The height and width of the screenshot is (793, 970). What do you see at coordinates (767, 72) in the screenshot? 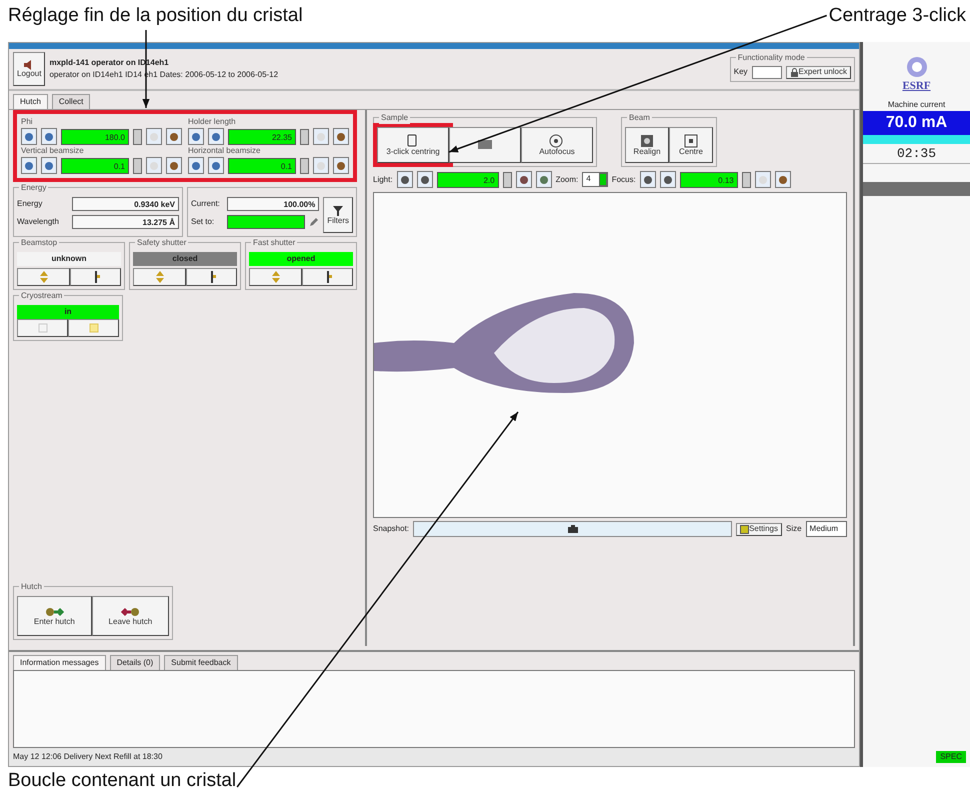
I see `key-field` at bounding box center [767, 72].